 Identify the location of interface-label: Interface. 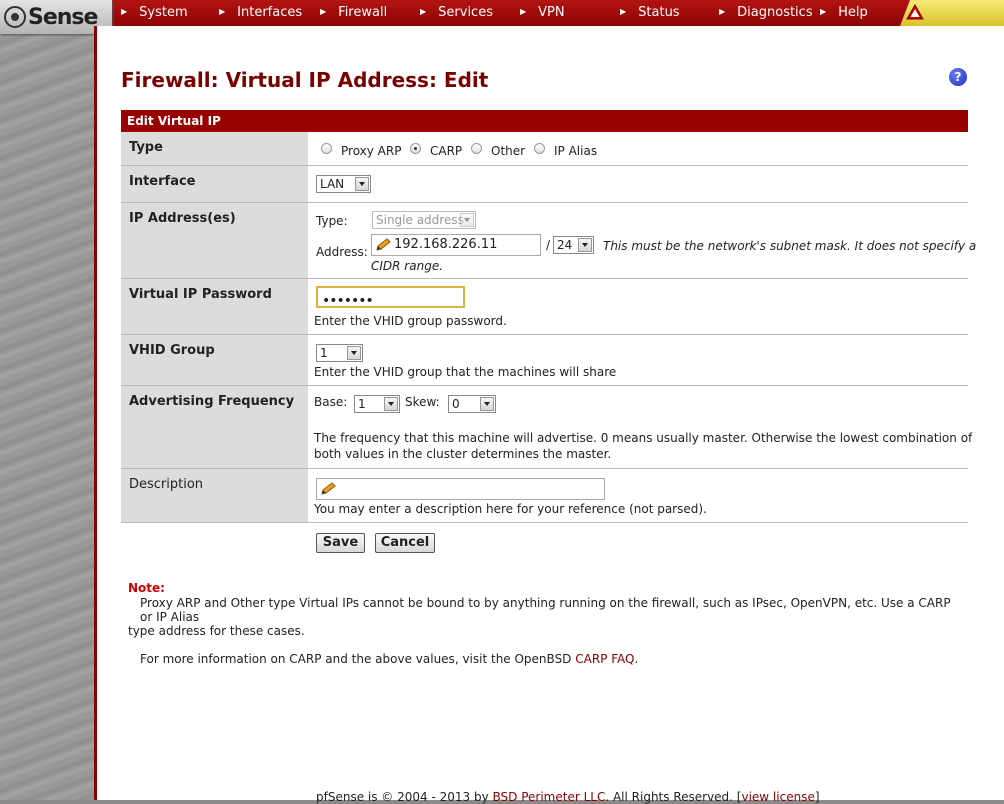
(214, 184).